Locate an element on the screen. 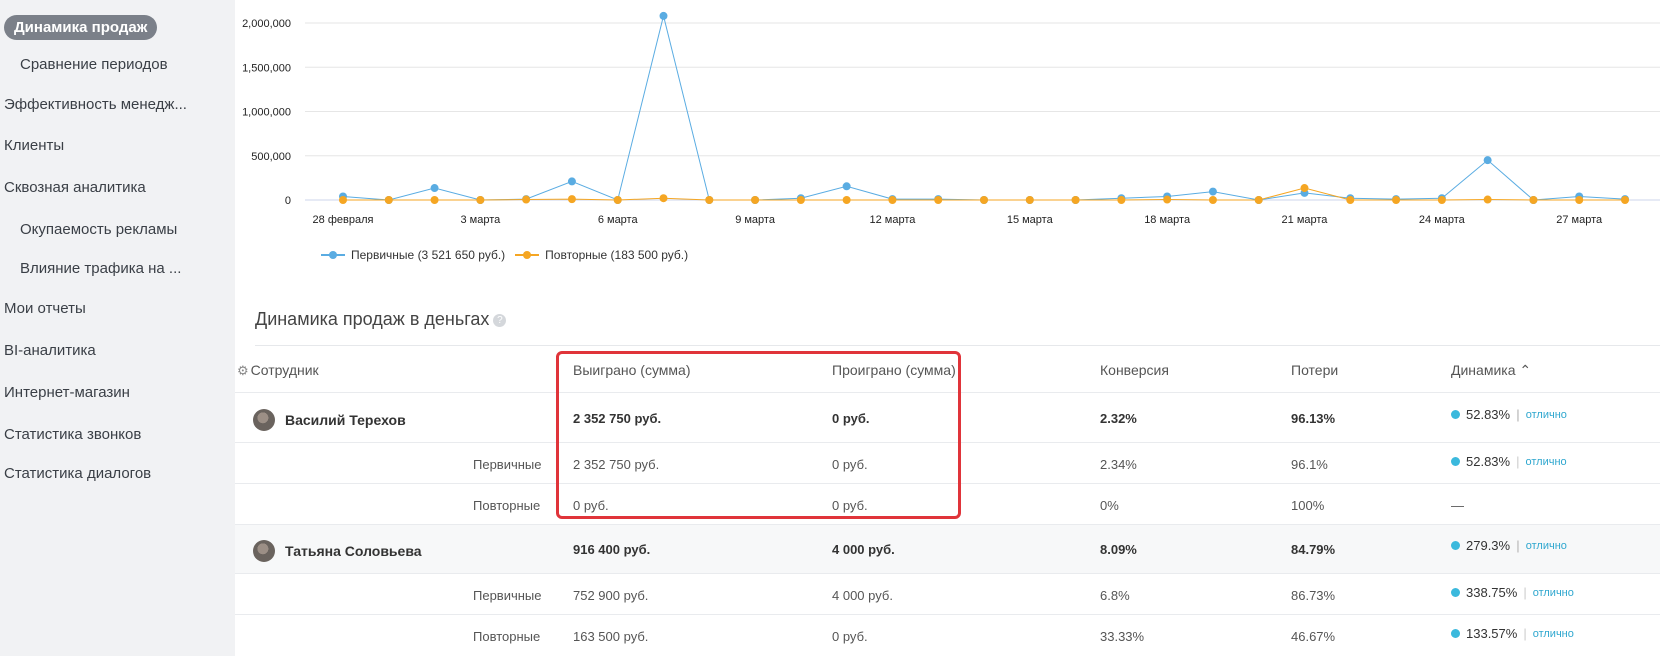 This screenshot has height=656, width=1660. nav-item-end-to-end-analytics: Сквозная аналитика is located at coordinates (75, 187).